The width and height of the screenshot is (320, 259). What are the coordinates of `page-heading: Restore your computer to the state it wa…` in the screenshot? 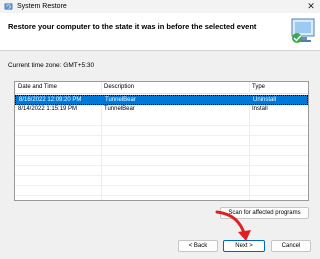 It's located at (132, 26).